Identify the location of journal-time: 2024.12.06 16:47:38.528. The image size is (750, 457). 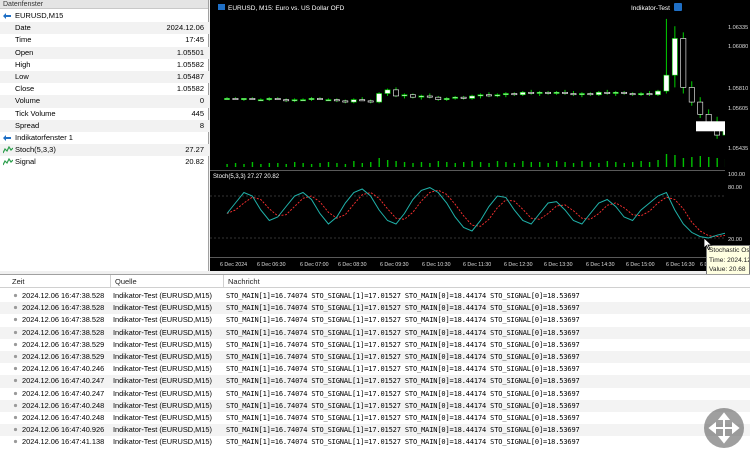
(63, 295).